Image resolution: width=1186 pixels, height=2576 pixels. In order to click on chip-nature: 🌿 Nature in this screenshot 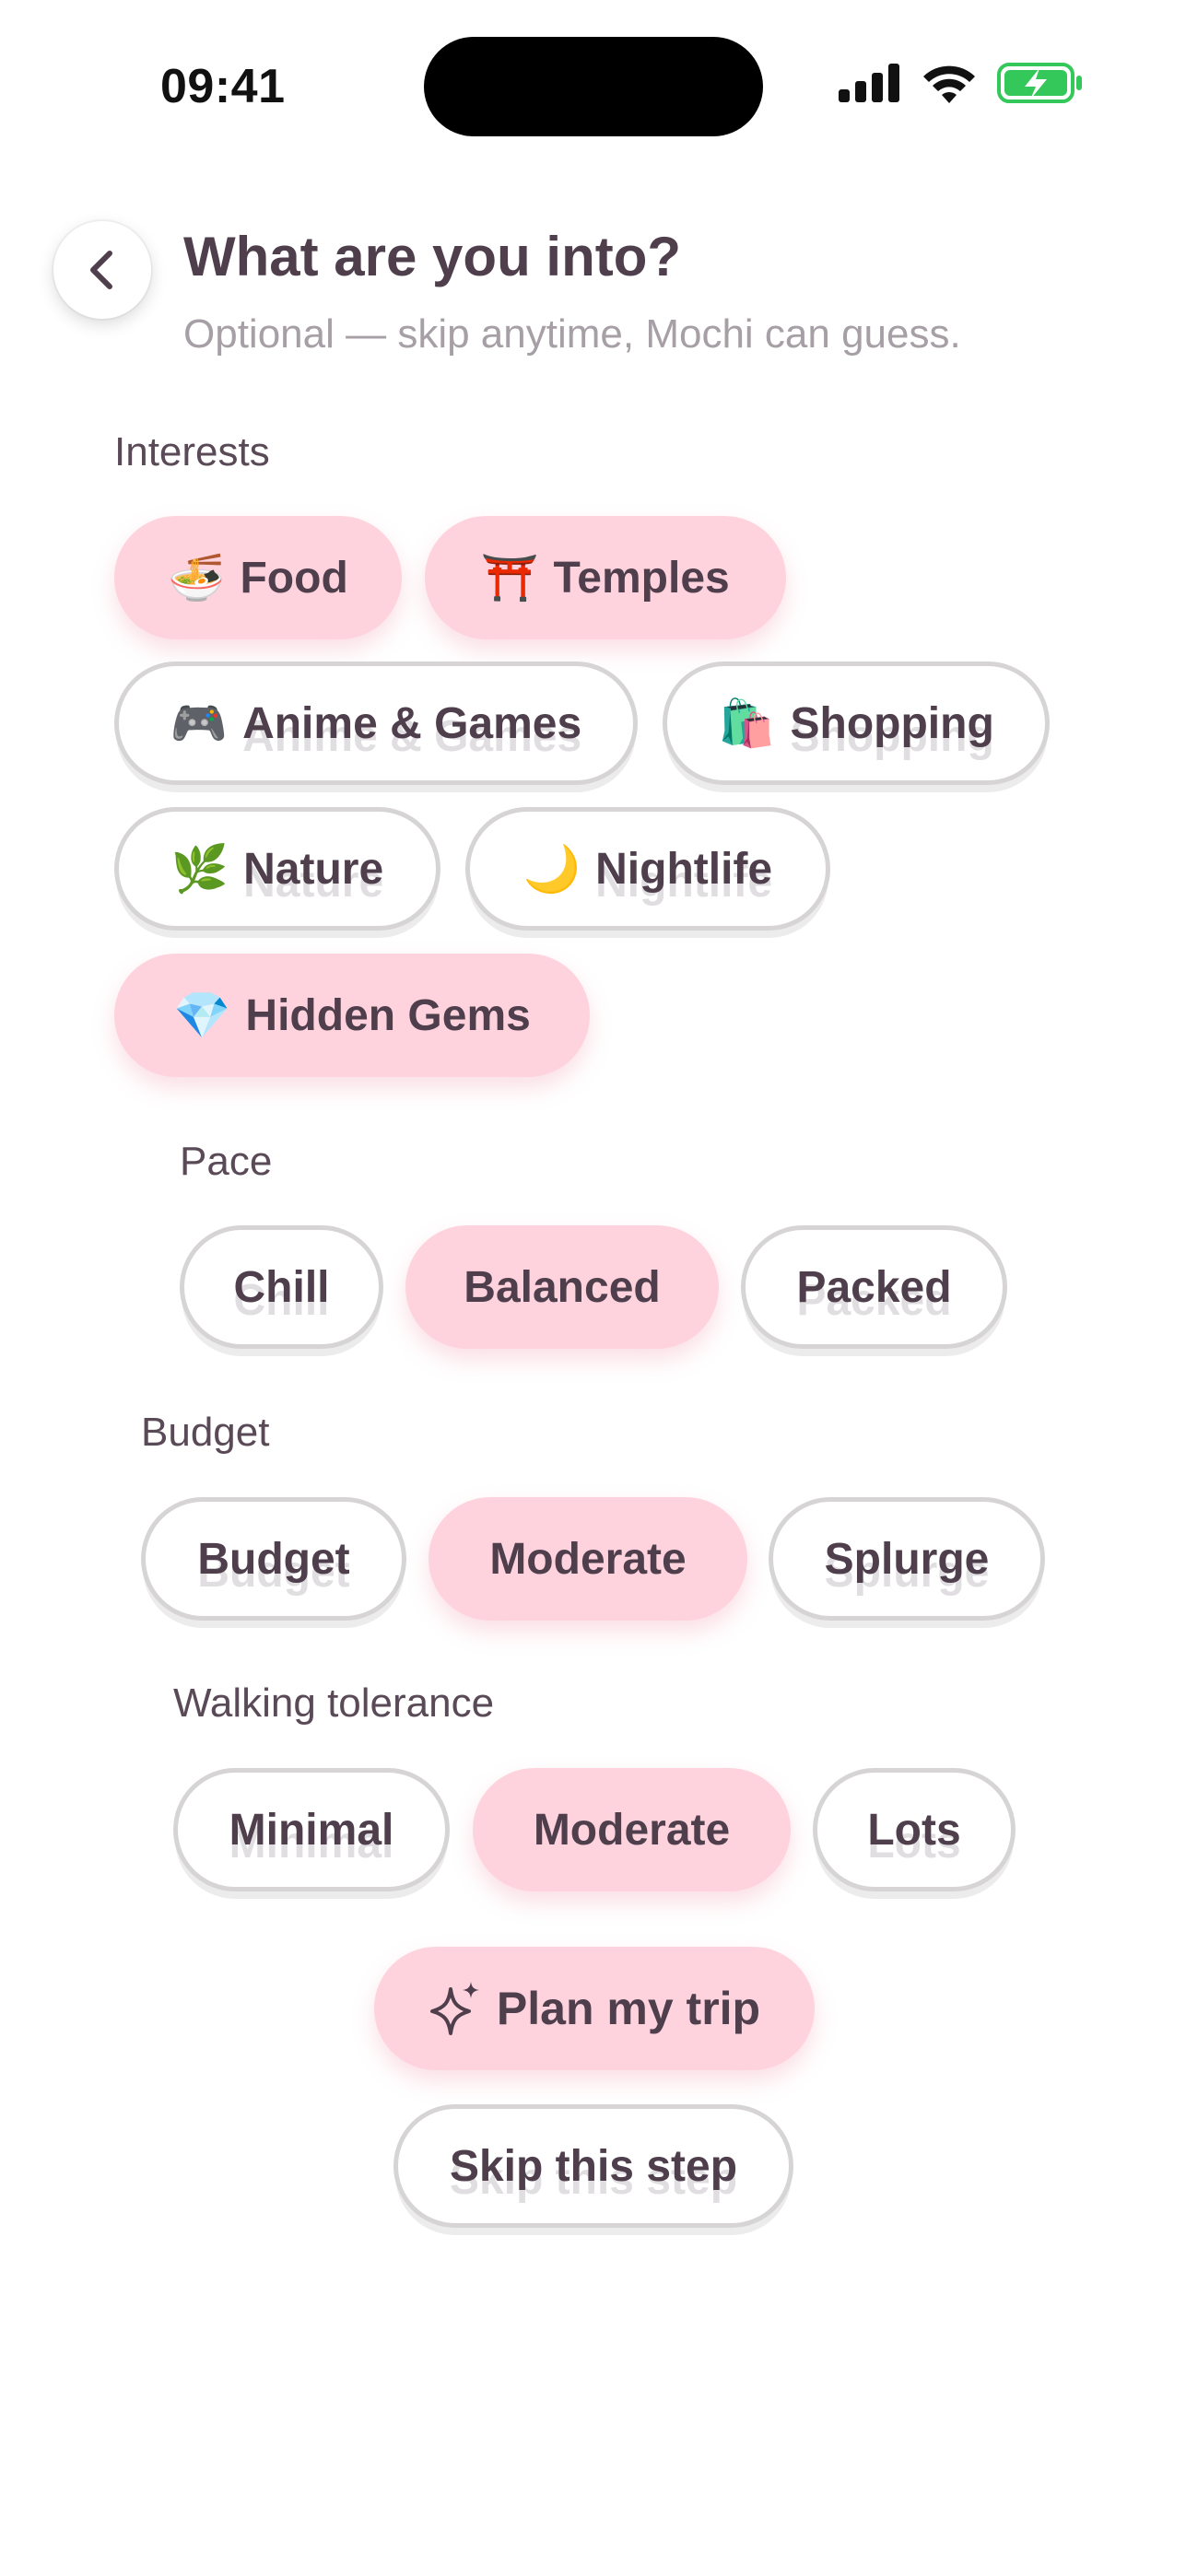, I will do `click(277, 869)`.